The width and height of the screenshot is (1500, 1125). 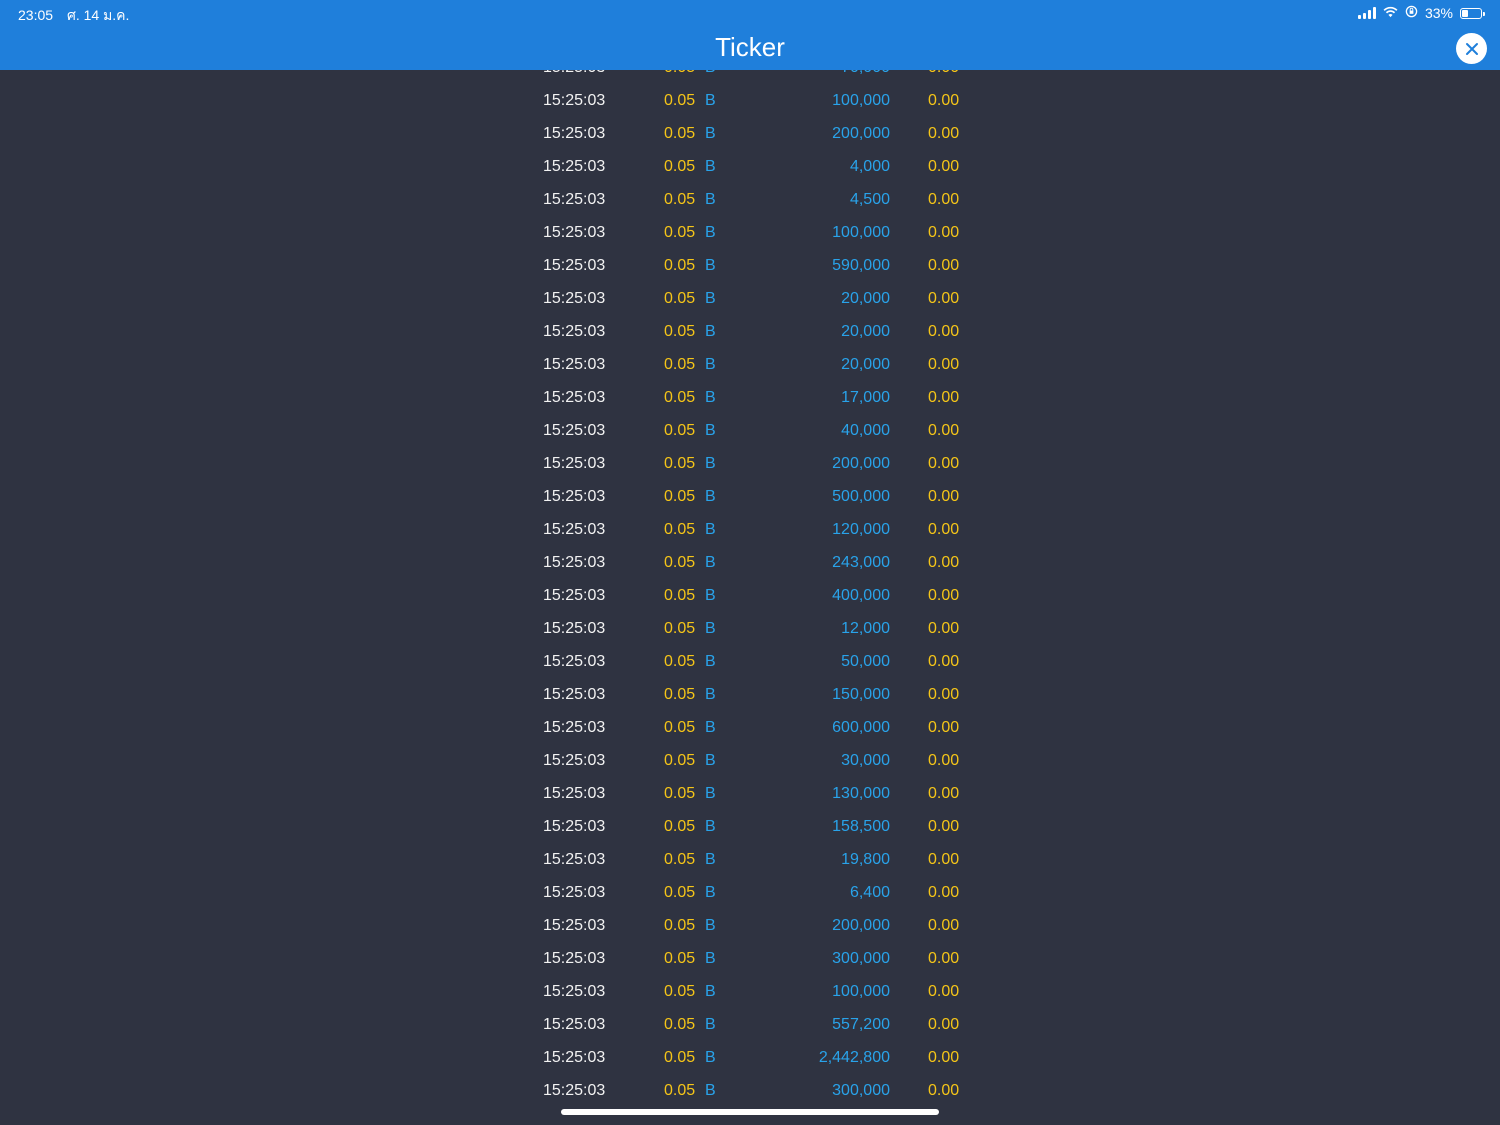 What do you see at coordinates (861, 727) in the screenshot?
I see `trade-volume: 600,000` at bounding box center [861, 727].